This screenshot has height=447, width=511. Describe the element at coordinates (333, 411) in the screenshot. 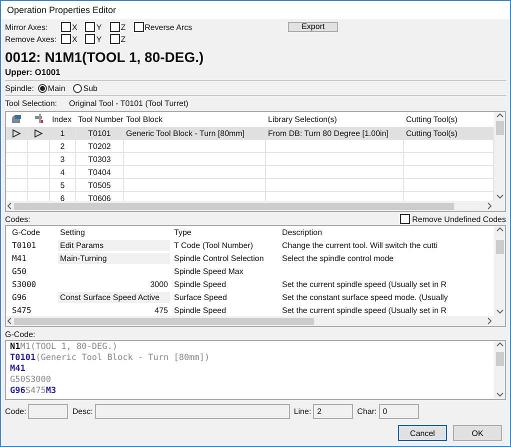

I see `input-field: 2` at that location.